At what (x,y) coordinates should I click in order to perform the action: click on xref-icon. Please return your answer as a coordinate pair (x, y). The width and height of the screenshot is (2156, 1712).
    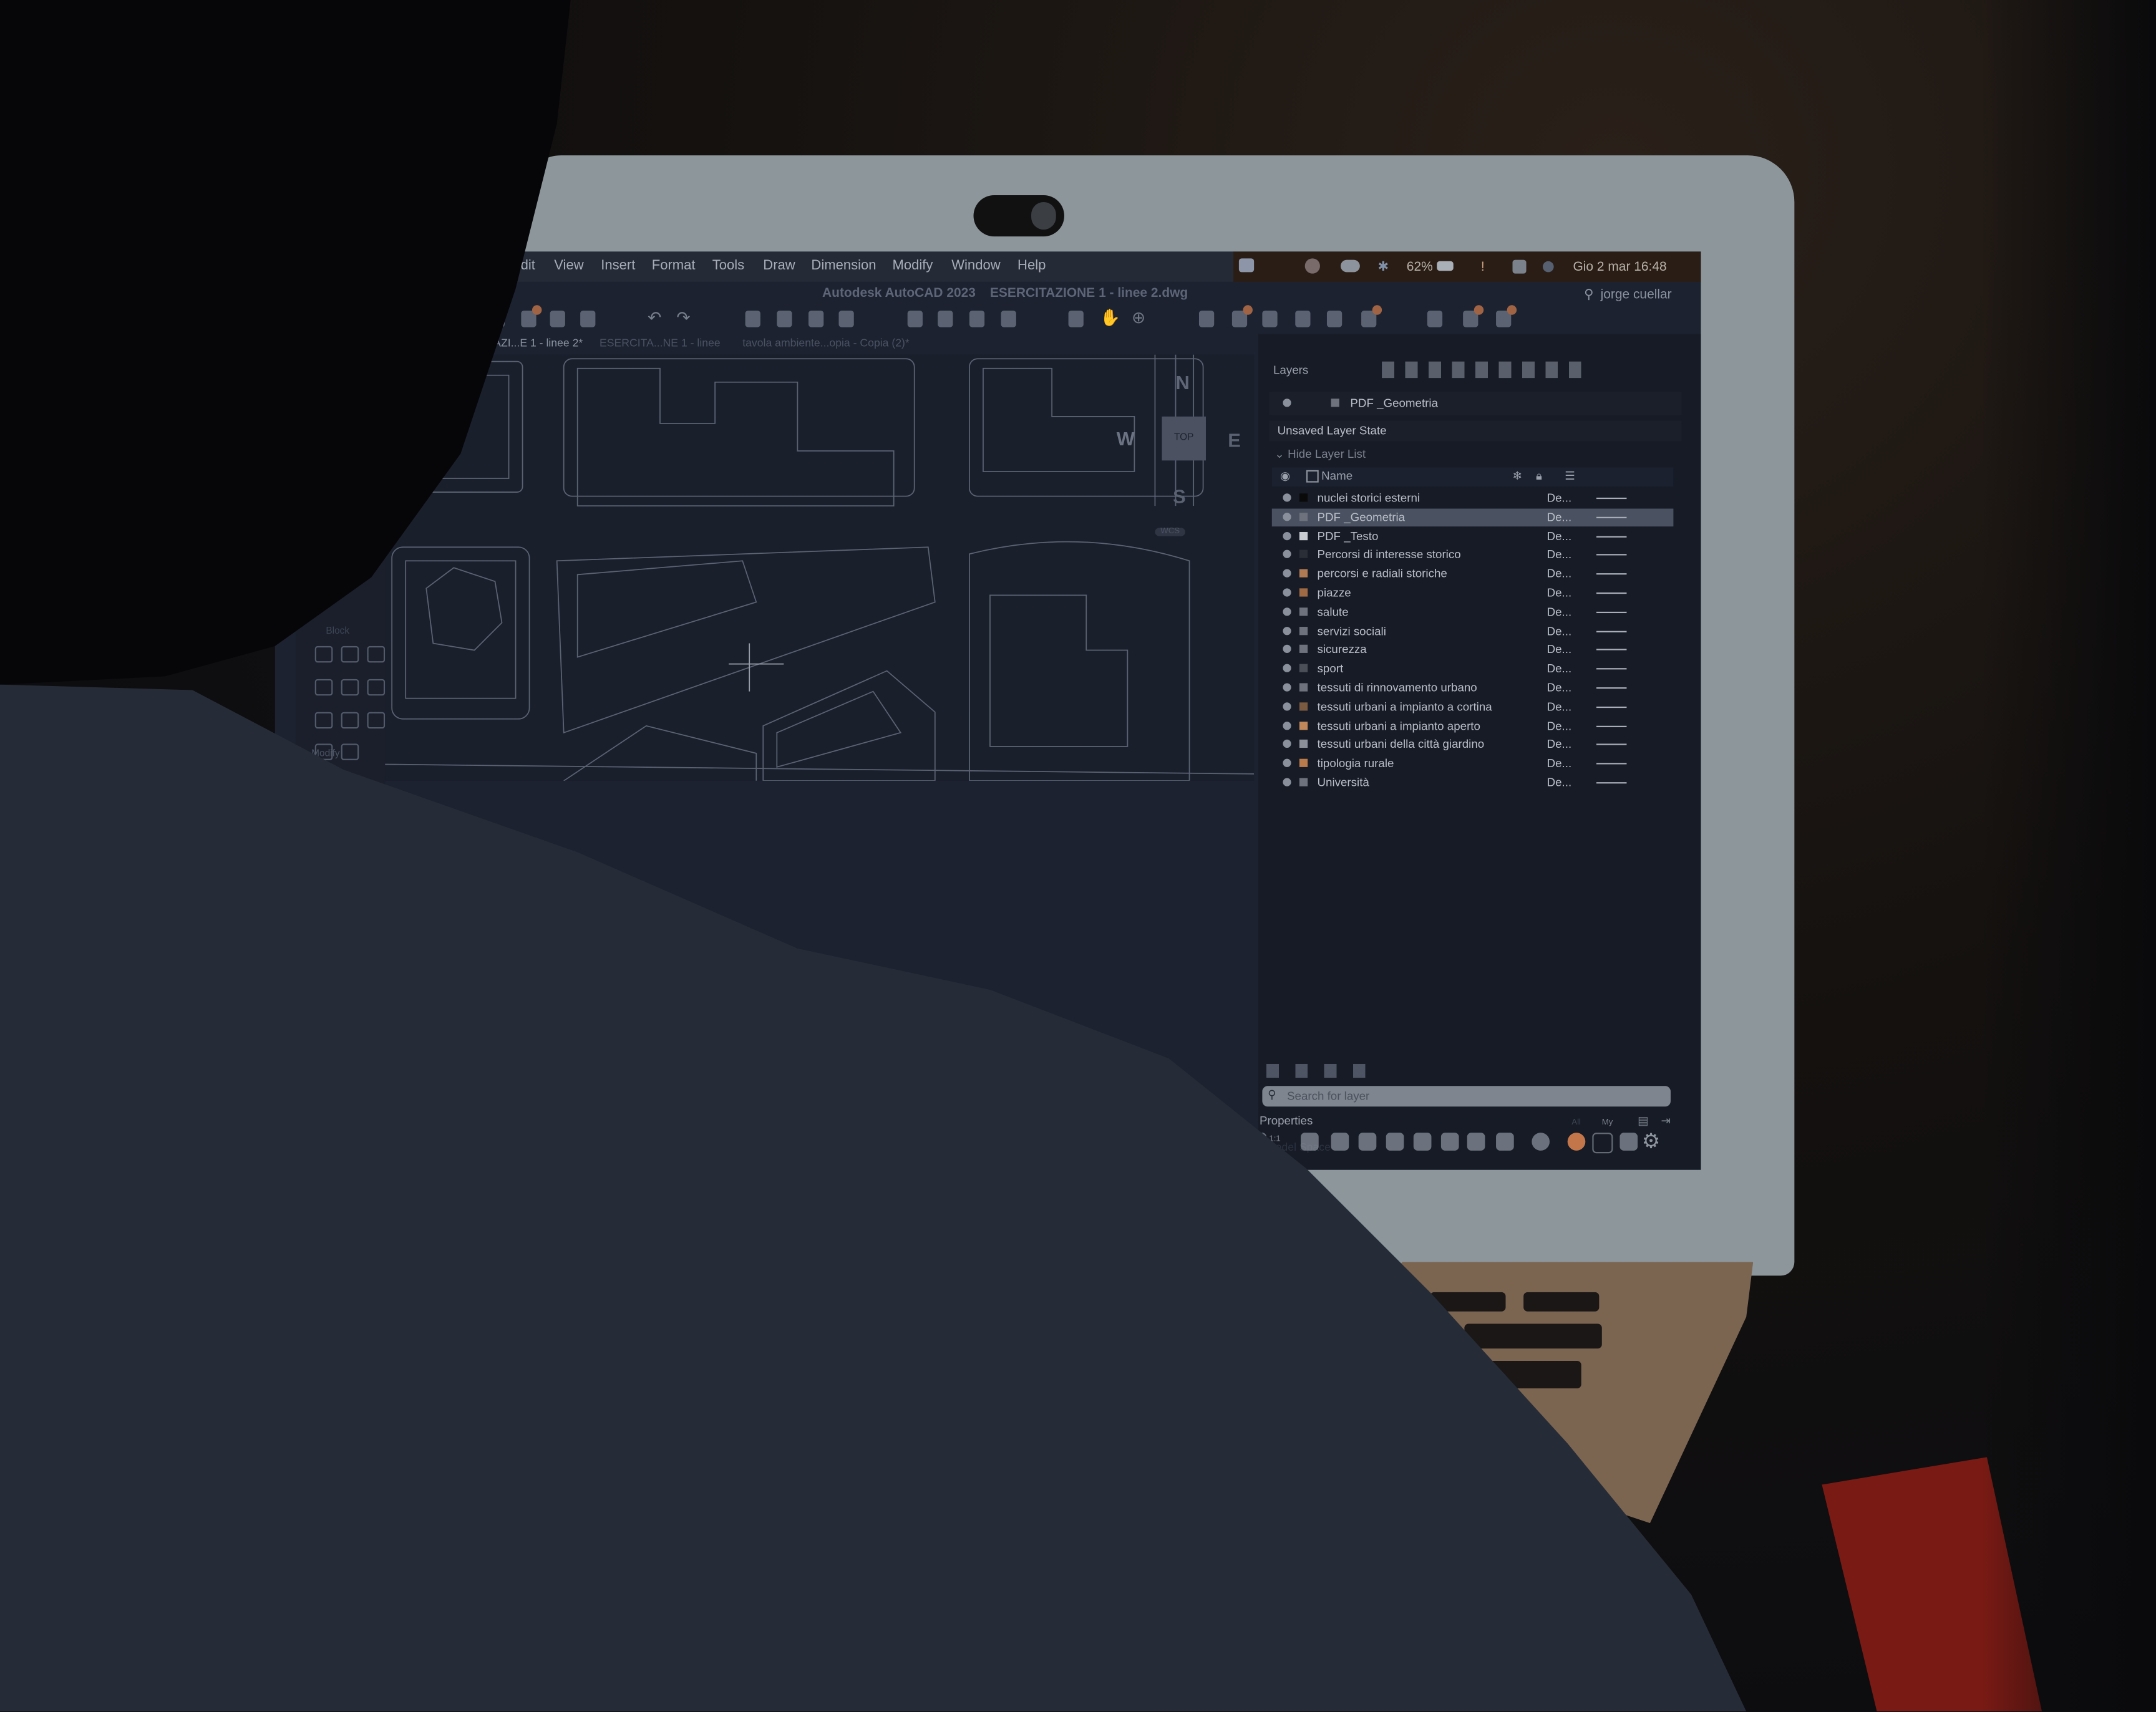
    Looking at the image, I should click on (977, 319).